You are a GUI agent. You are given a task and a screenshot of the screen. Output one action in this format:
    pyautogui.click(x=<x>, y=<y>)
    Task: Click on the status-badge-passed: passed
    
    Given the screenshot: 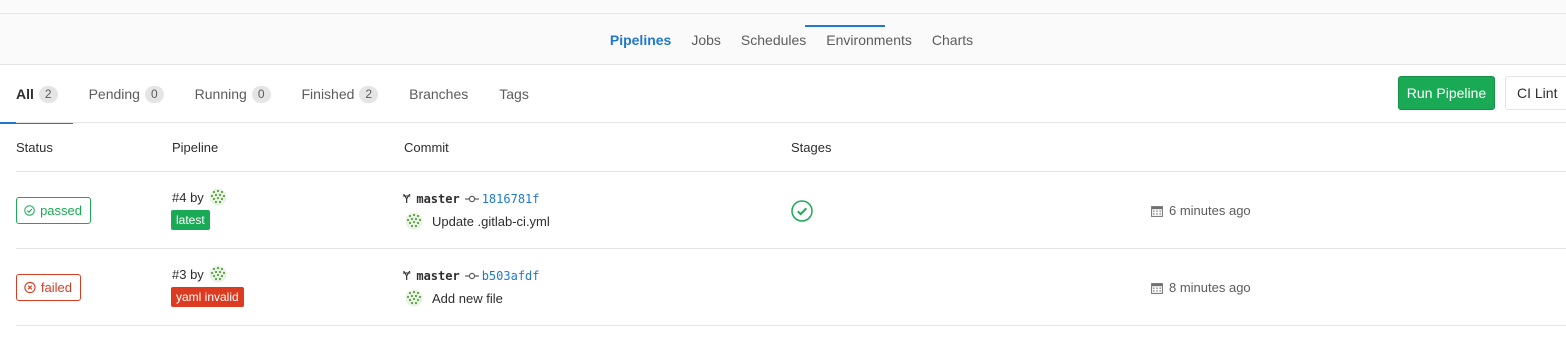 What is the action you would take?
    pyautogui.click(x=53, y=210)
    